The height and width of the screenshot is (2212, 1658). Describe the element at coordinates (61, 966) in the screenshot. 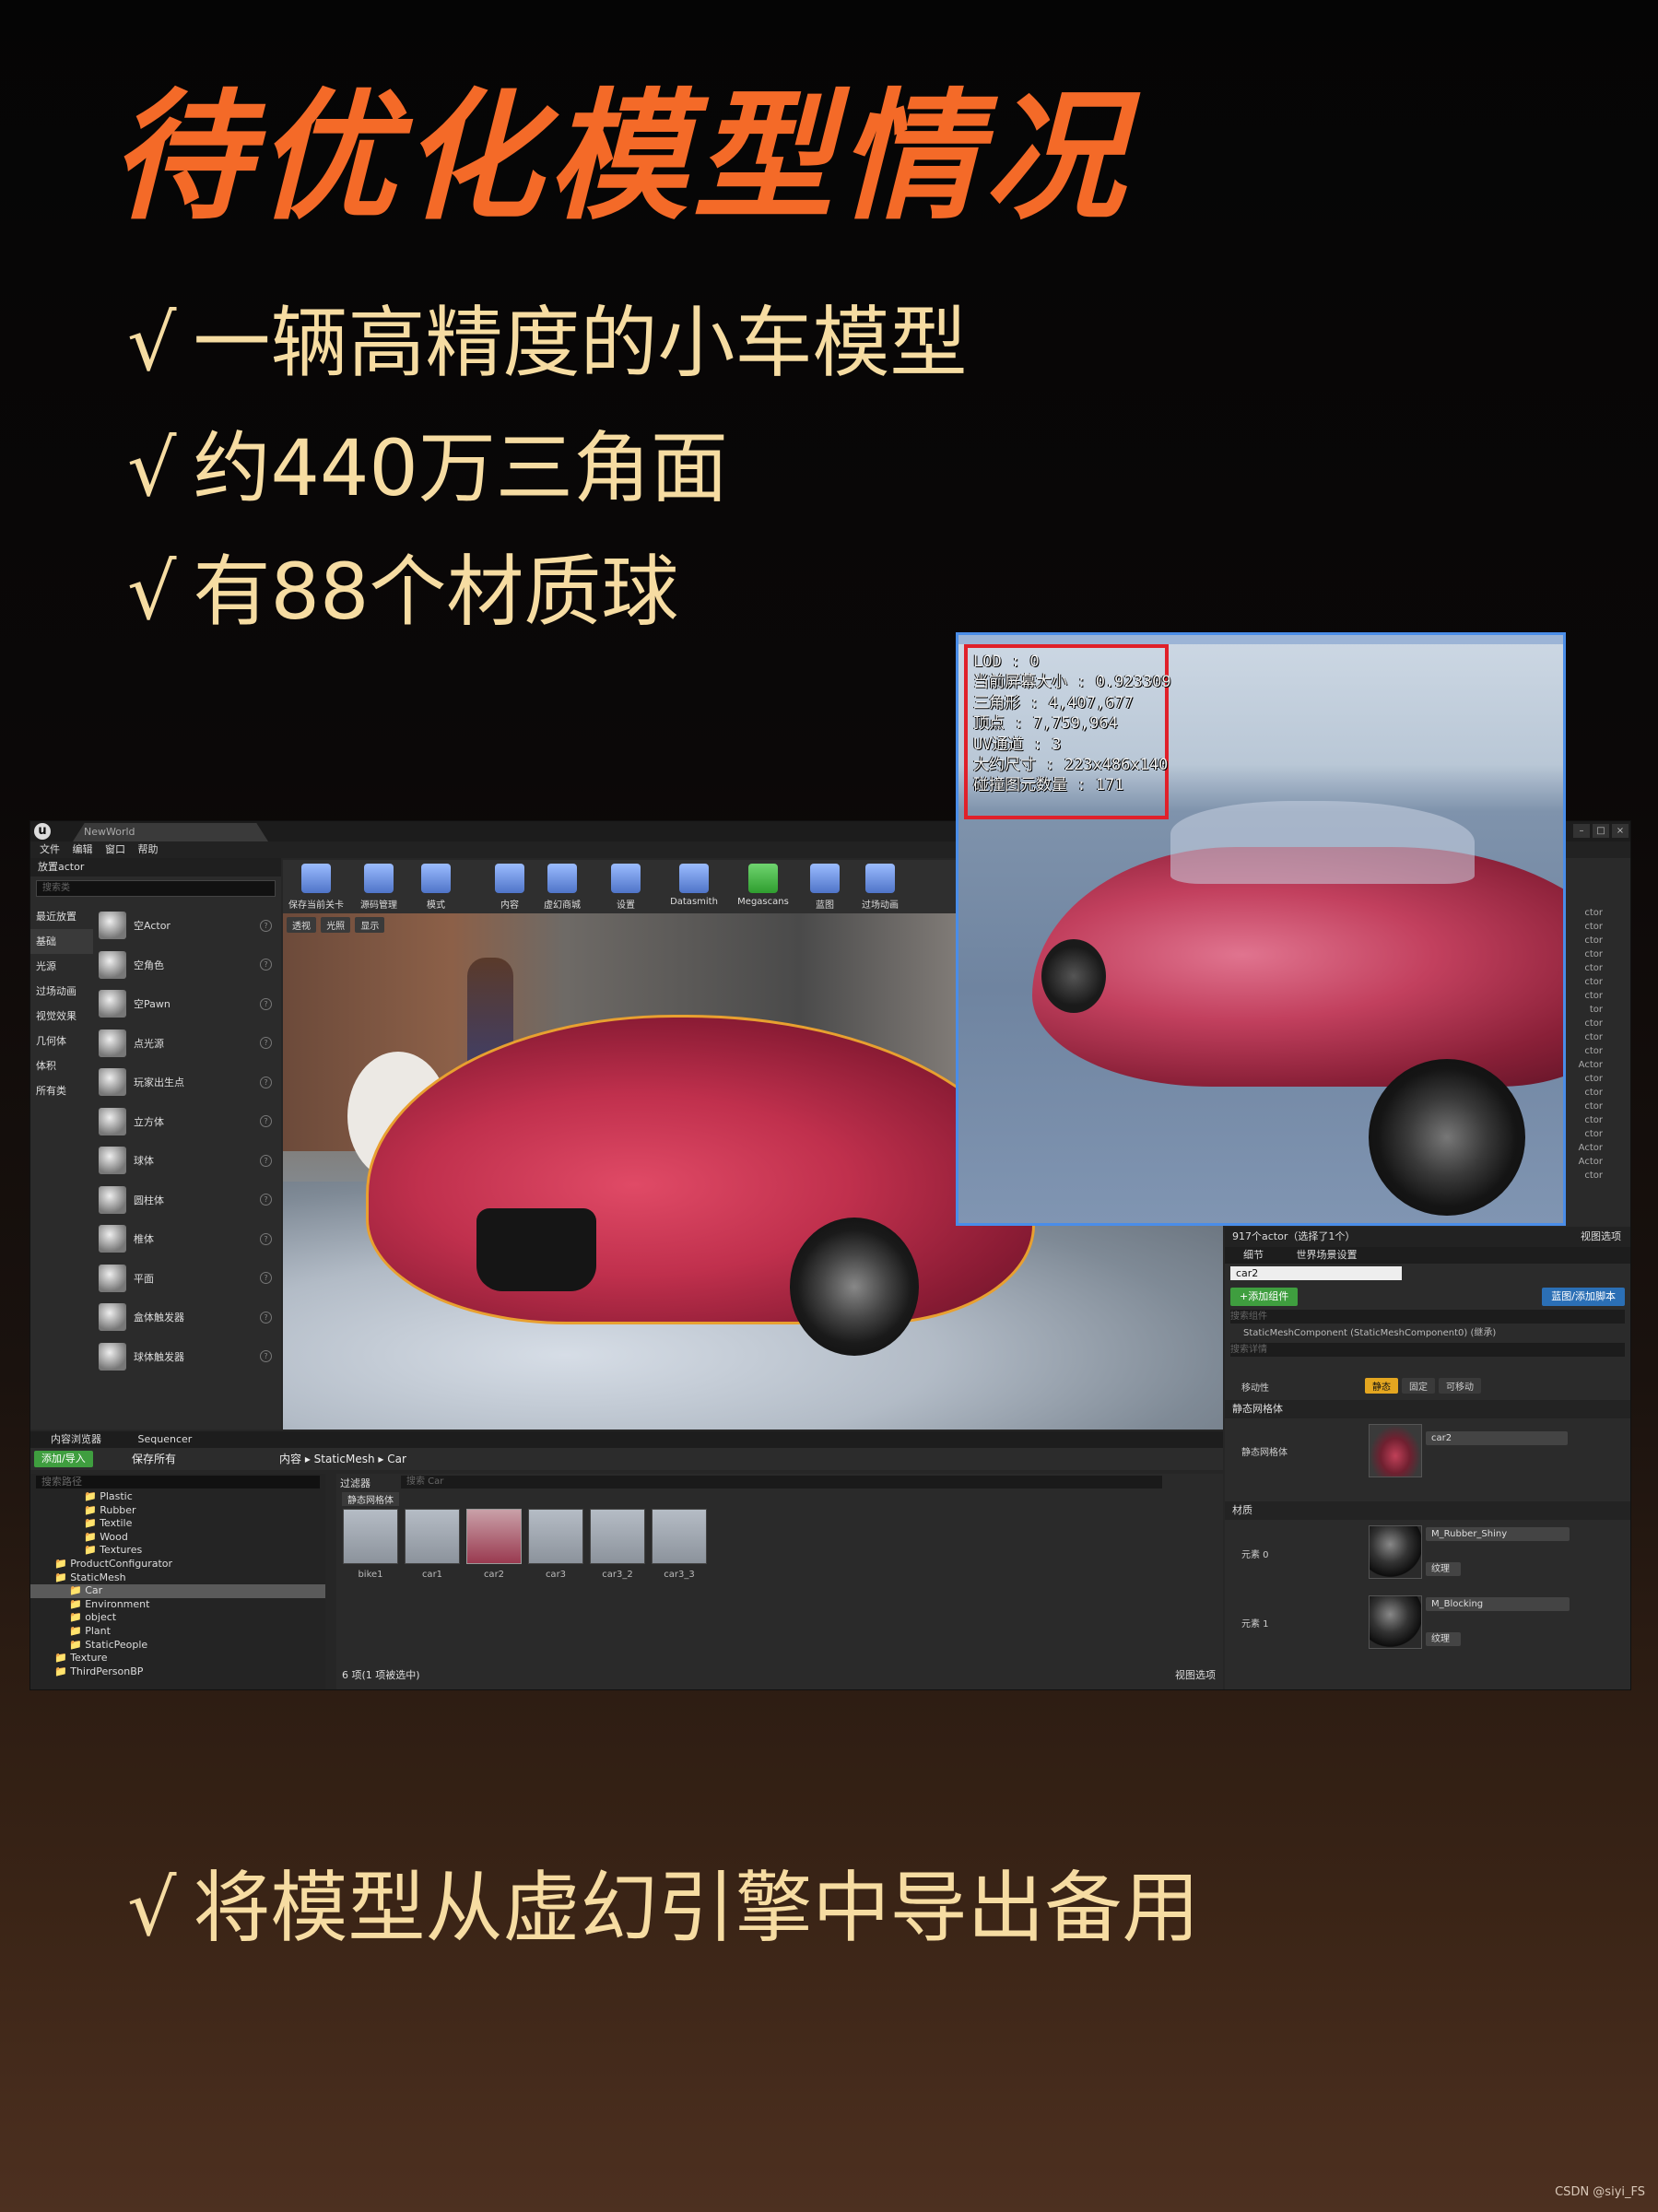

I see `category-item: 光源` at that location.